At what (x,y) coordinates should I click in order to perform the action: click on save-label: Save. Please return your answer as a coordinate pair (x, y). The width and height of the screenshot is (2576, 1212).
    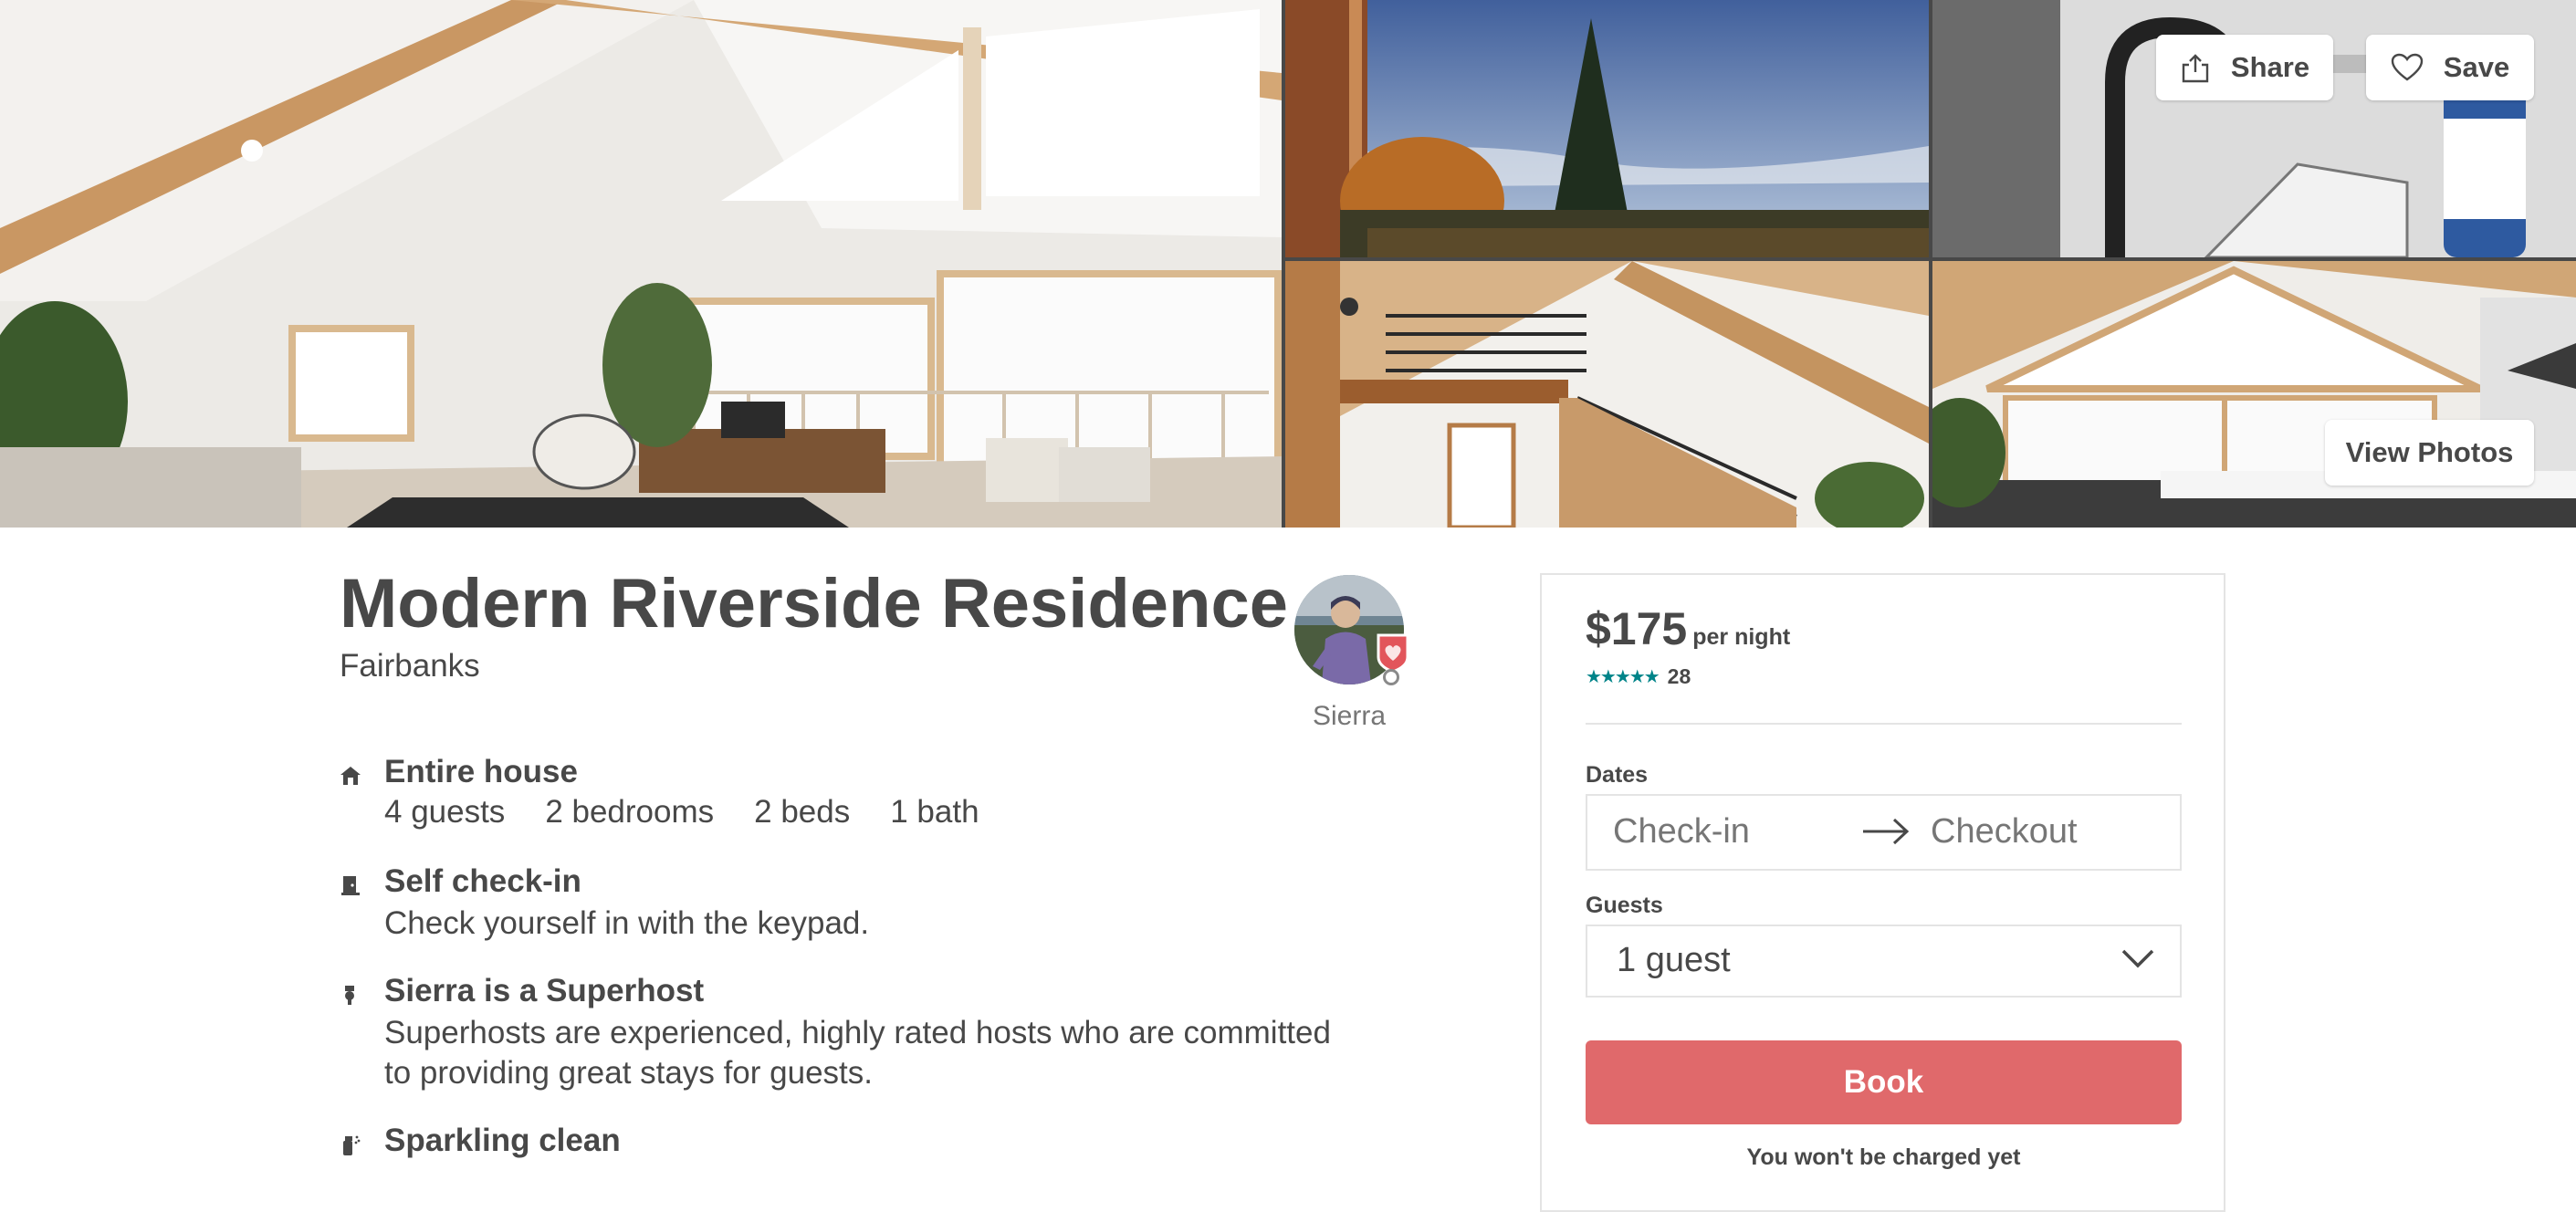
    Looking at the image, I should click on (2477, 67).